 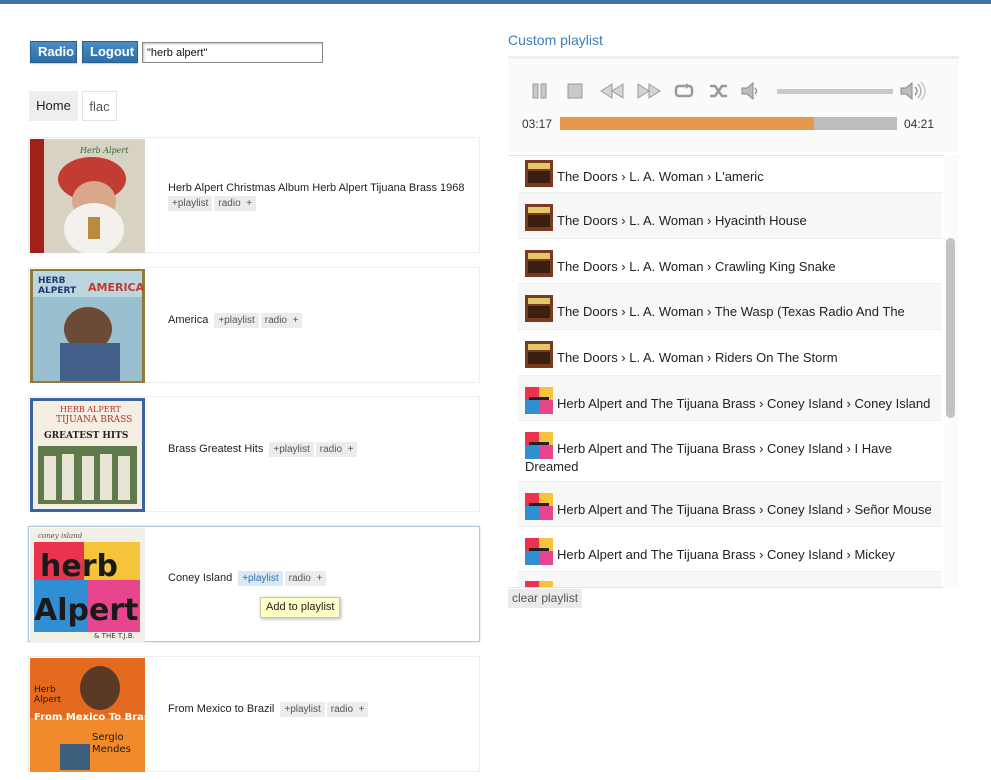 I want to click on svg-text: Herb Alpert, so click(x=104, y=150).